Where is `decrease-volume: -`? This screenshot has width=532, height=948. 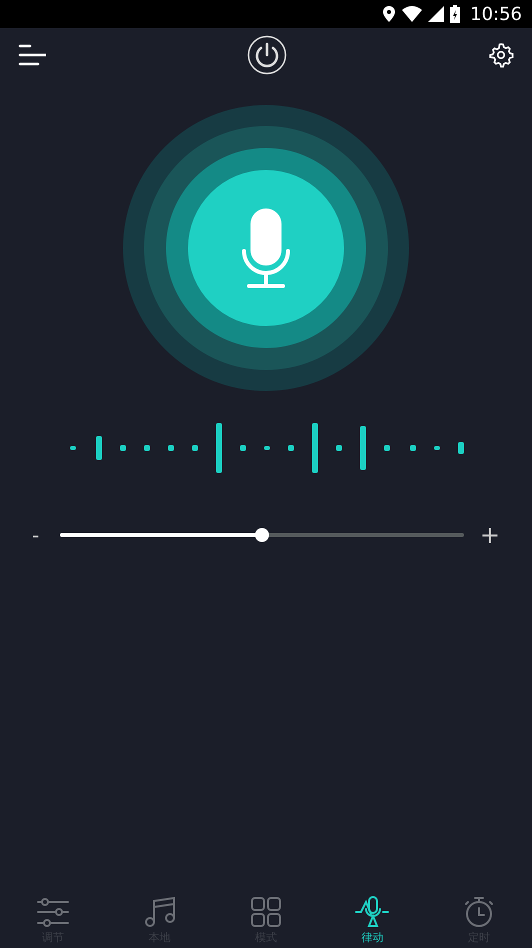 decrease-volume: - is located at coordinates (38, 535).